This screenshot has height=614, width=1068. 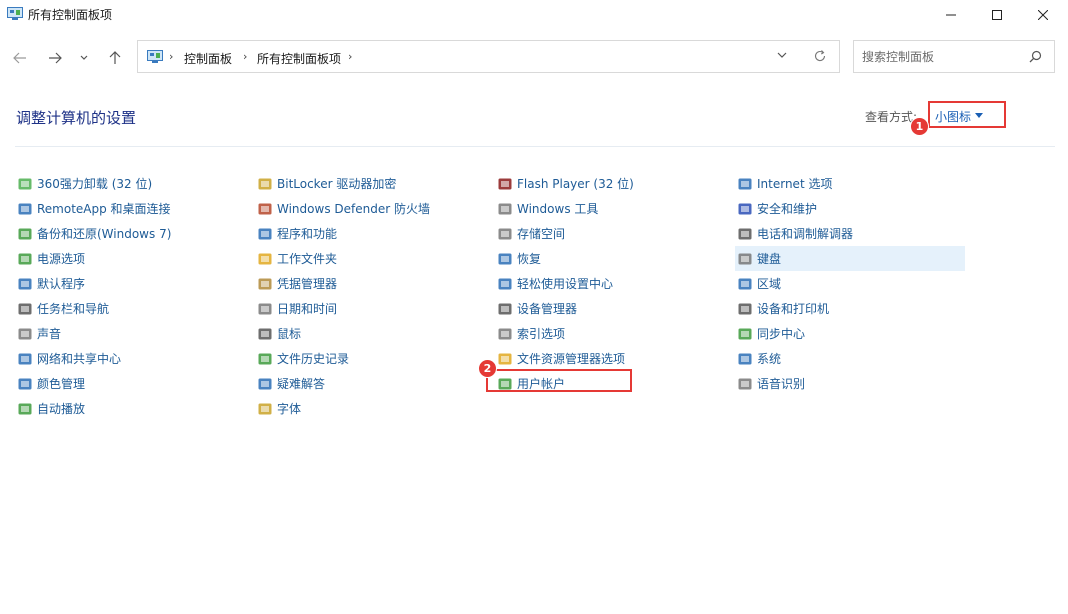 What do you see at coordinates (850, 183) in the screenshot?
I see `control-panel-item: Internet 选项` at bounding box center [850, 183].